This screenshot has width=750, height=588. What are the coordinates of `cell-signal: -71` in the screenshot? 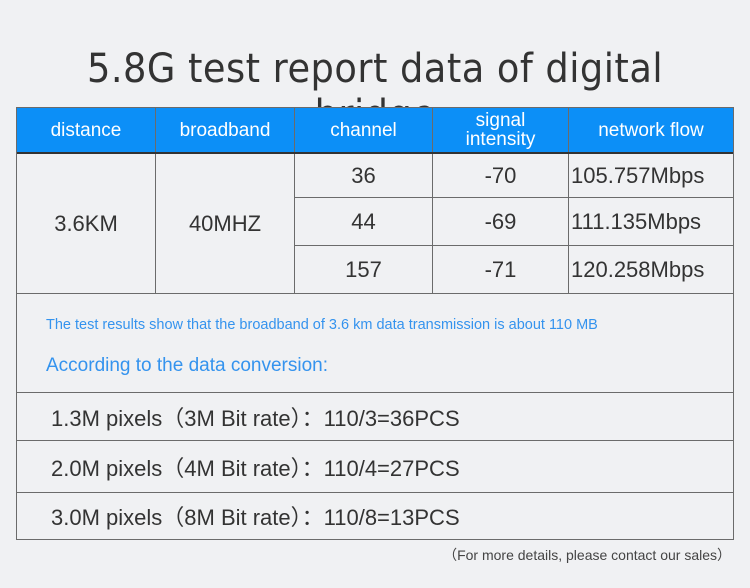 It's located at (501, 270).